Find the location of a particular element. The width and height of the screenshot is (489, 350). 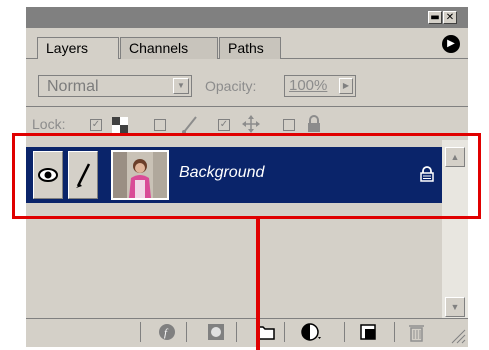

arrow-down-icon: ▼ is located at coordinates (455, 307).